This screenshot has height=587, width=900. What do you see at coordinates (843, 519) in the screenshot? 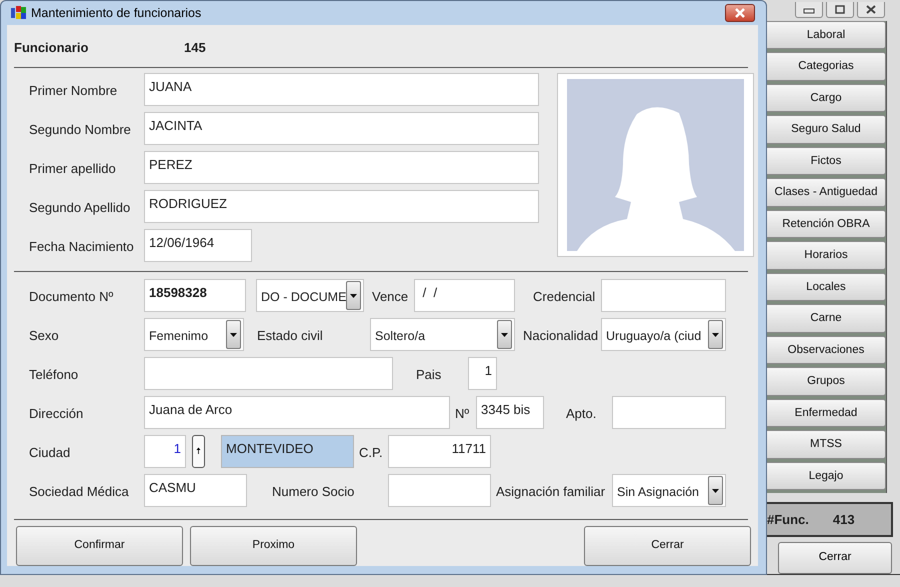
I see `counter-value: 413` at bounding box center [843, 519].